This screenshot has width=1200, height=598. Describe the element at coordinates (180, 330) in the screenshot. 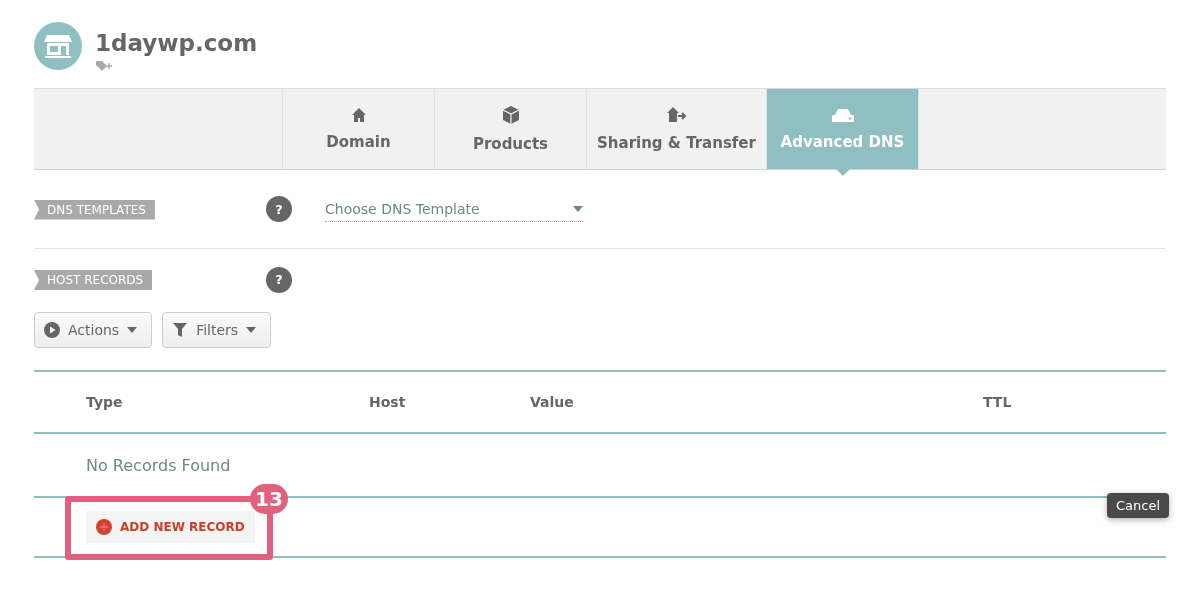

I see `filter-icon` at that location.